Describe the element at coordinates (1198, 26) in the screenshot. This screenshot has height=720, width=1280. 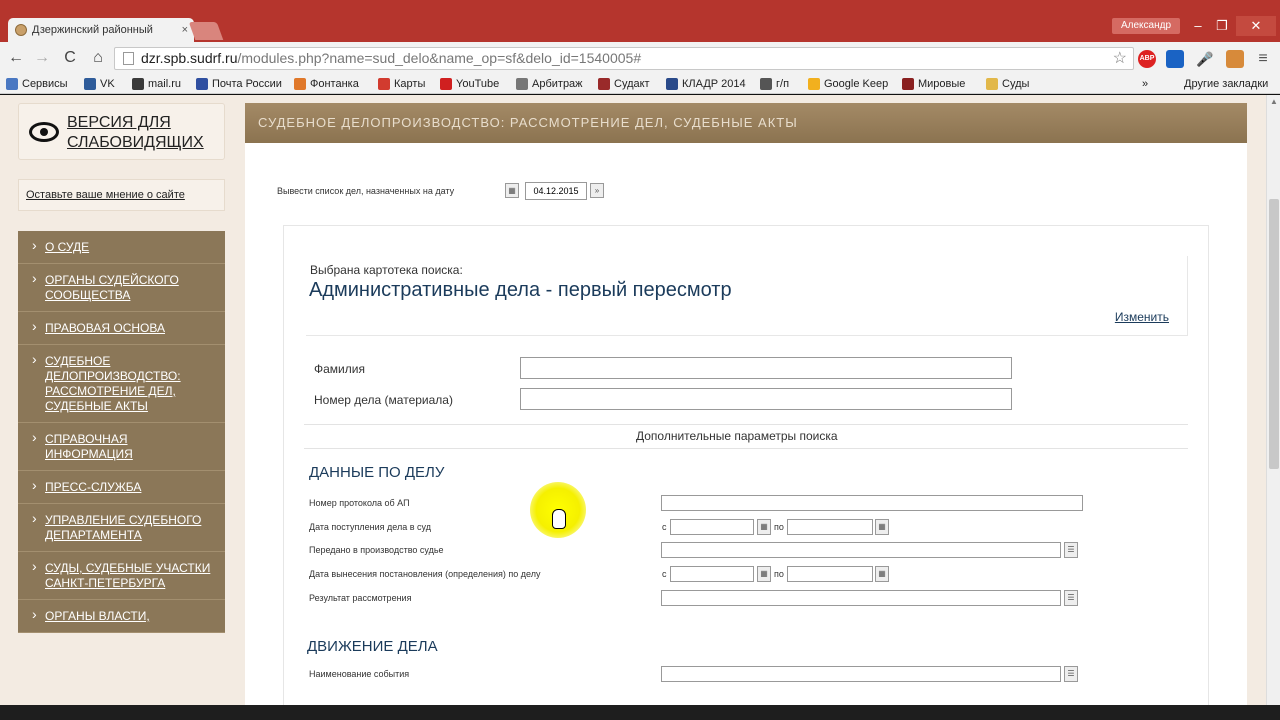
I see `minimize-button: –` at that location.